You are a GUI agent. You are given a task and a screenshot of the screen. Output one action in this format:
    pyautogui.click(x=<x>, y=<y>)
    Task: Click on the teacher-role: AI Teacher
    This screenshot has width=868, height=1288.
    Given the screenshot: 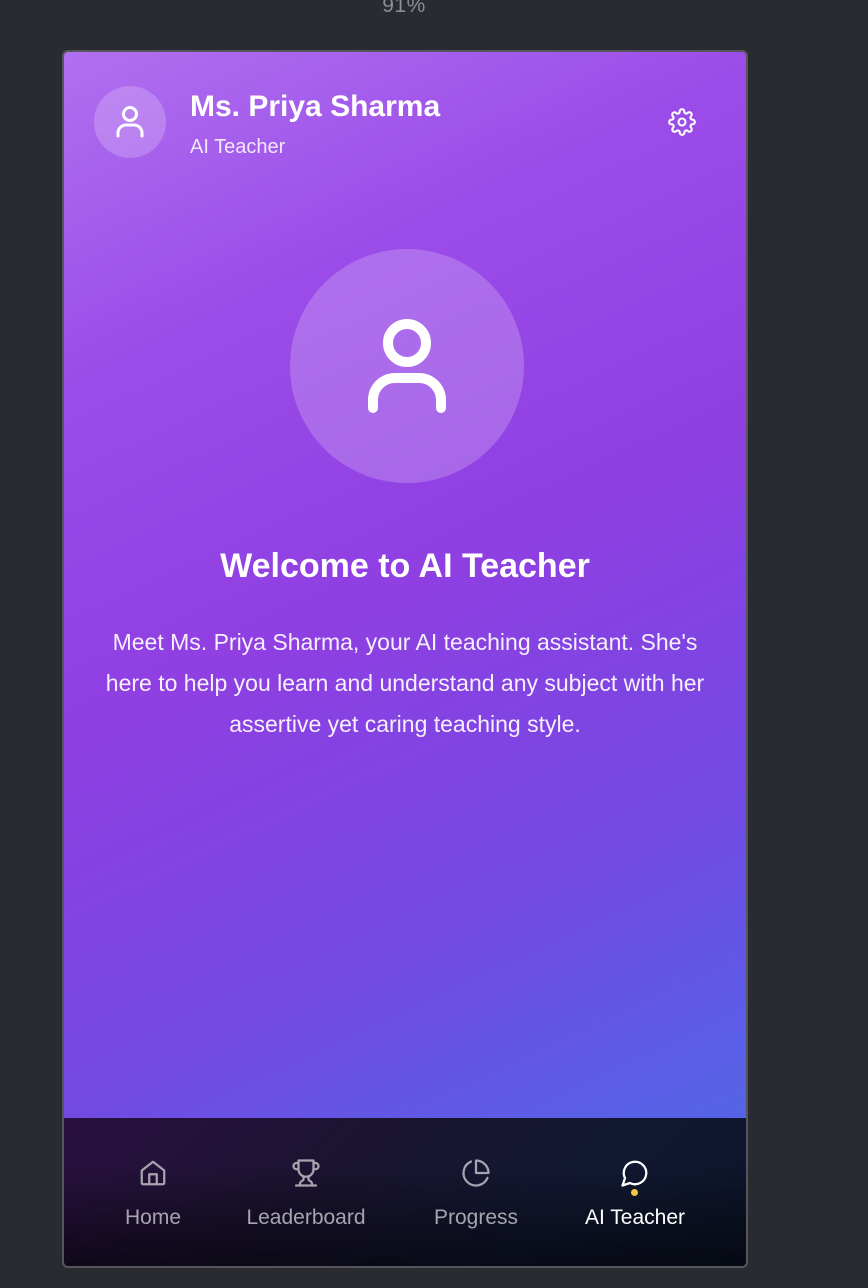 What is the action you would take?
    pyautogui.click(x=238, y=147)
    